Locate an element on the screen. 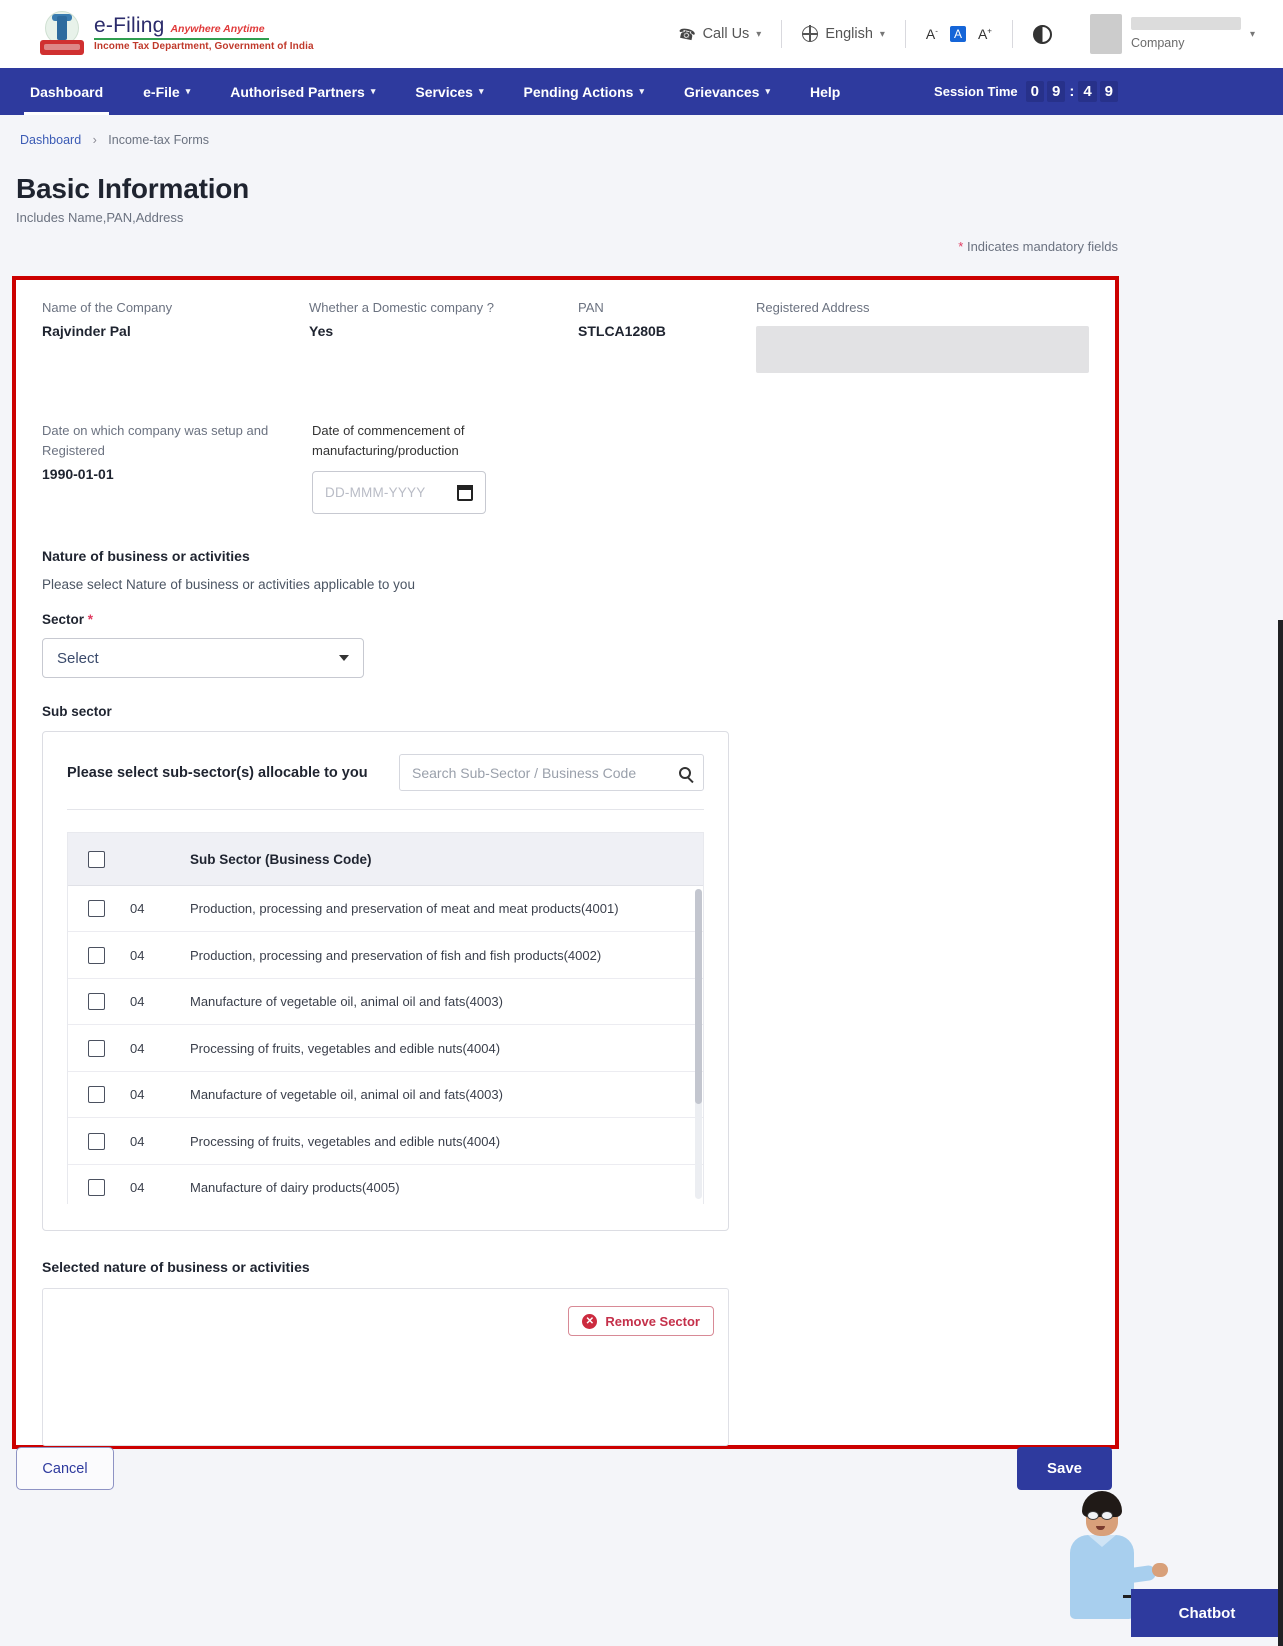 The image size is (1283, 1646). profile-text: Company is located at coordinates (1185, 33).